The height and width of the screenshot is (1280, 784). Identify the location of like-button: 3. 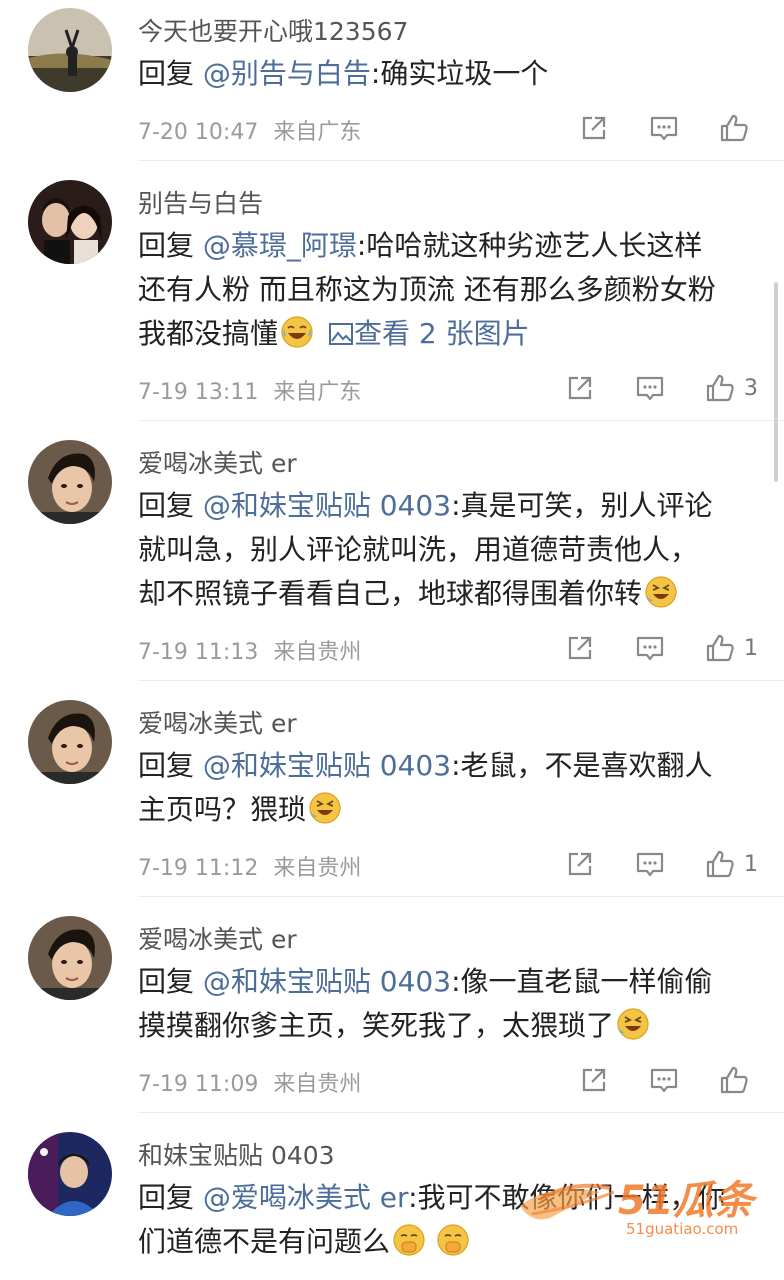
(731, 388).